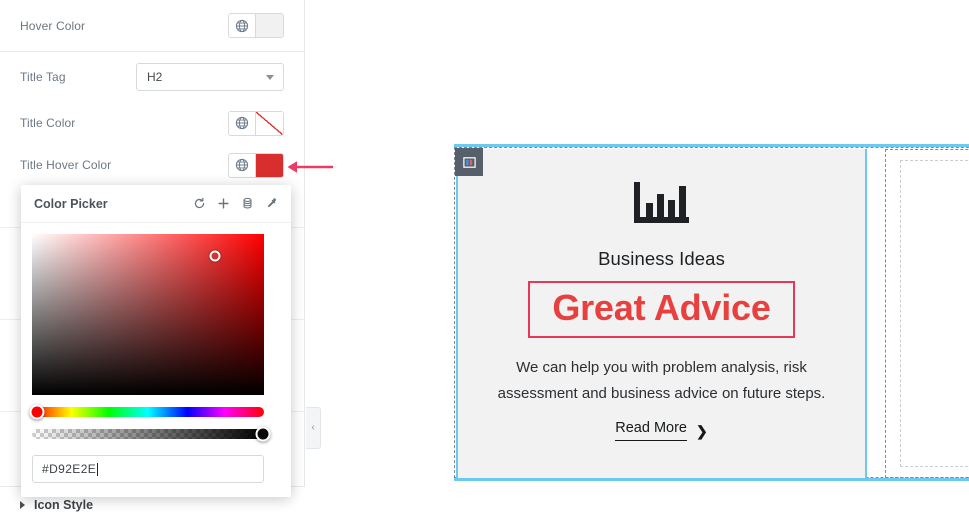 This screenshot has width=969, height=523. Describe the element at coordinates (146, 412) in the screenshot. I see `hue-slider` at that location.